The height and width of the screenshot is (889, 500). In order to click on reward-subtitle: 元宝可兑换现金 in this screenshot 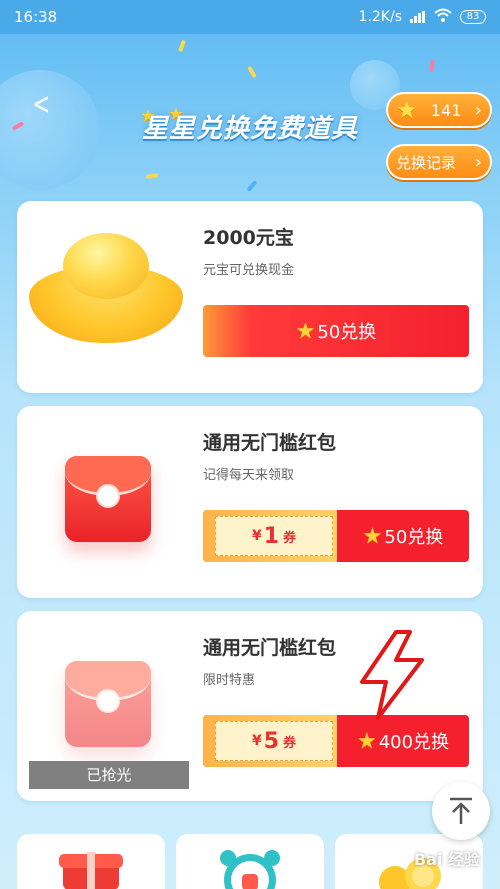, I will do `click(249, 270)`.